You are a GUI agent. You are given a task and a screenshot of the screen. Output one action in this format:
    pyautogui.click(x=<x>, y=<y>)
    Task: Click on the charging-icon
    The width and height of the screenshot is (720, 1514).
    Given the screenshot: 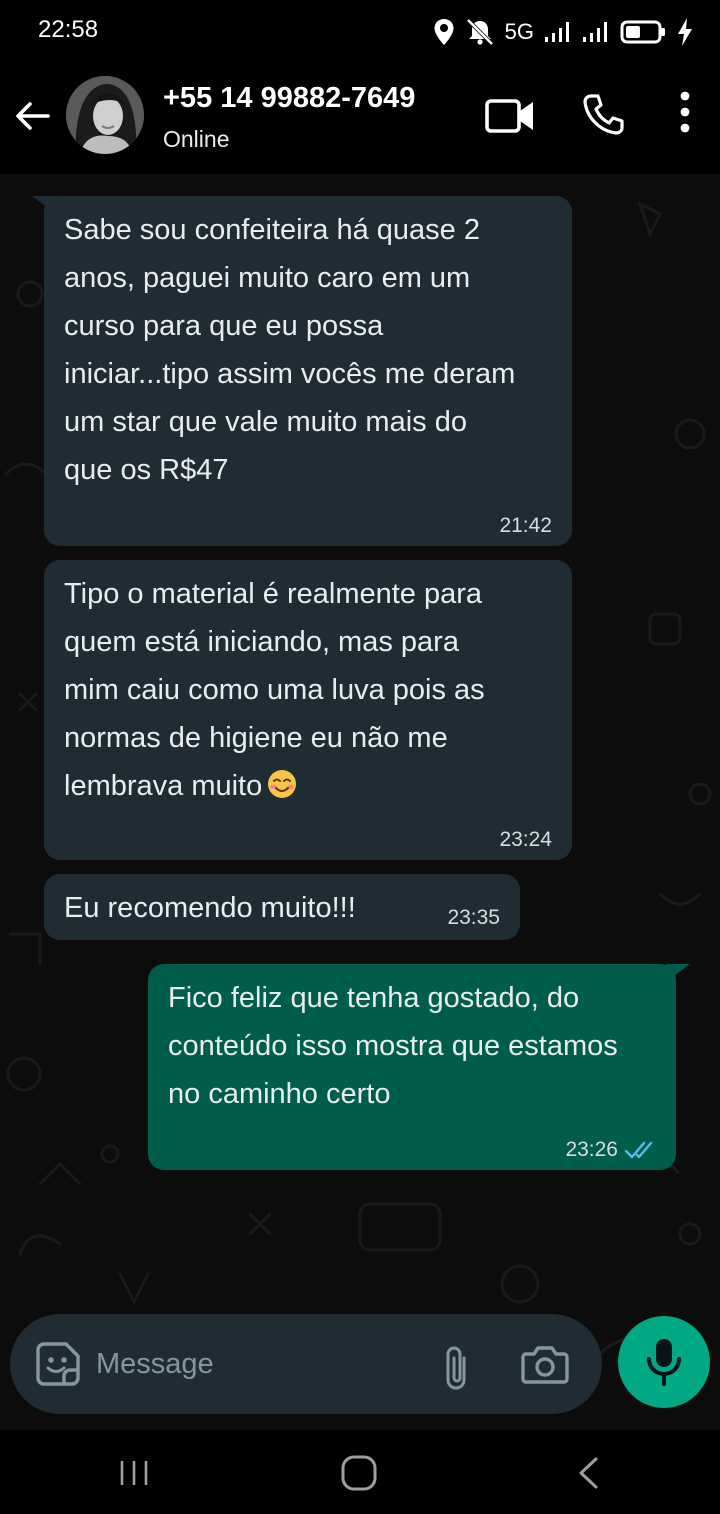 What is the action you would take?
    pyautogui.click(x=685, y=32)
    